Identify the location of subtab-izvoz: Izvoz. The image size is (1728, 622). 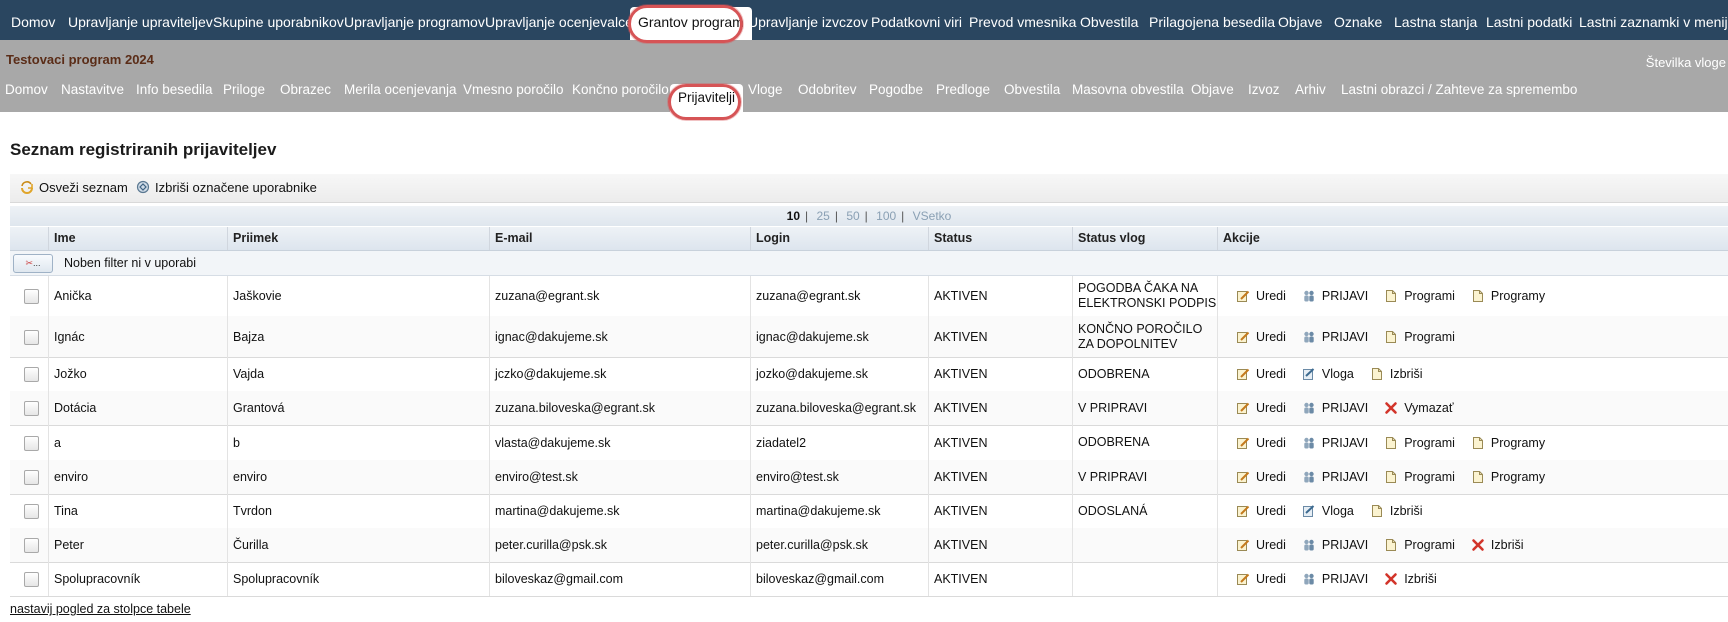
(1264, 95).